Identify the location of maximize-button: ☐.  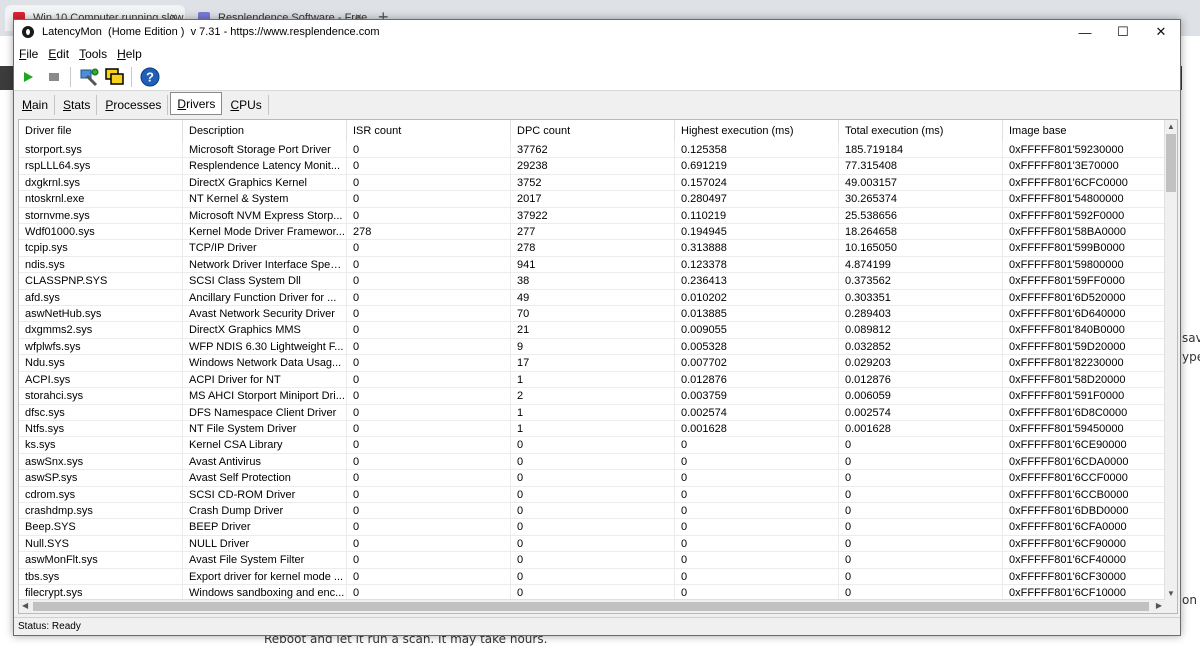
(1123, 32).